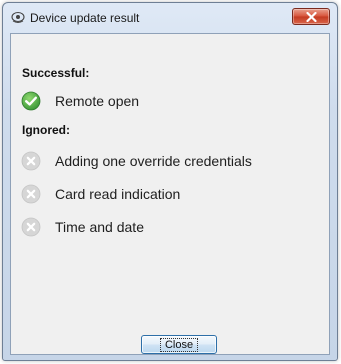  What do you see at coordinates (31, 101) in the screenshot?
I see `success-check-icon` at bounding box center [31, 101].